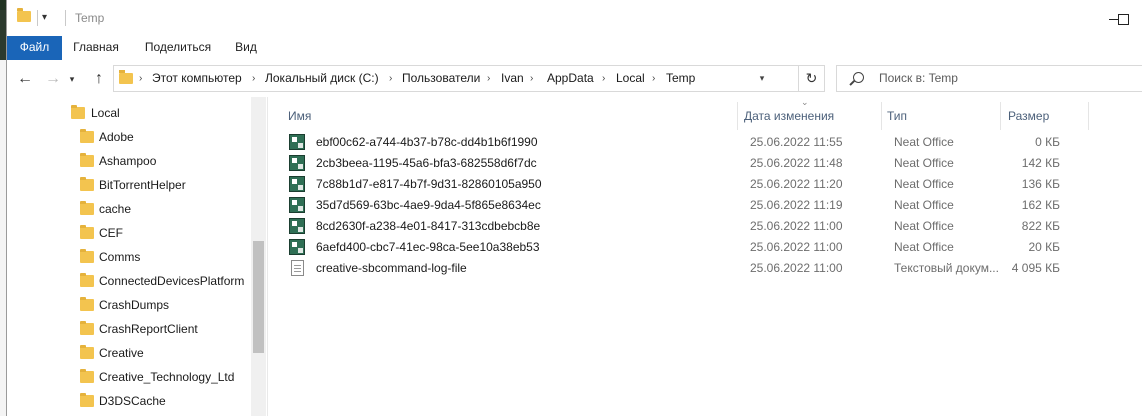  What do you see at coordinates (441, 78) in the screenshot?
I see `breadcrumb-users: Пользователи` at bounding box center [441, 78].